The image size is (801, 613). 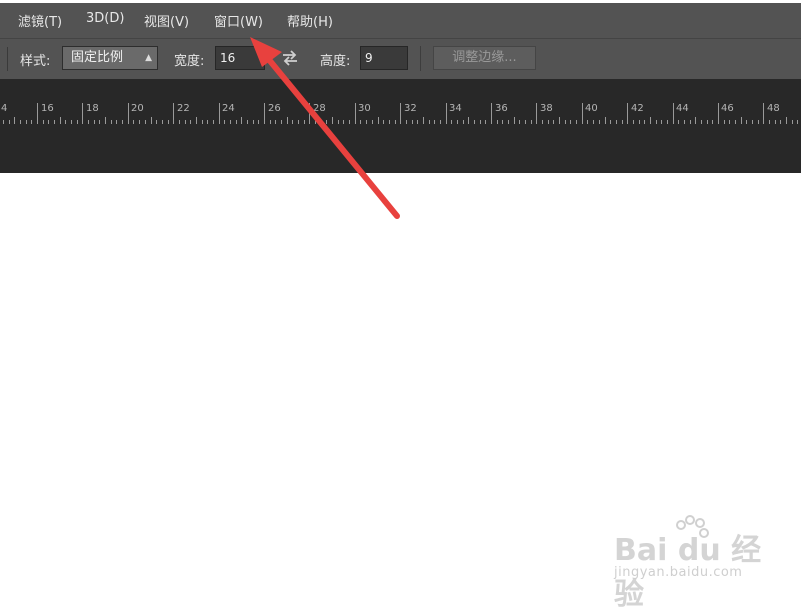 I want to click on ruler-label: 28, so click(x=319, y=108).